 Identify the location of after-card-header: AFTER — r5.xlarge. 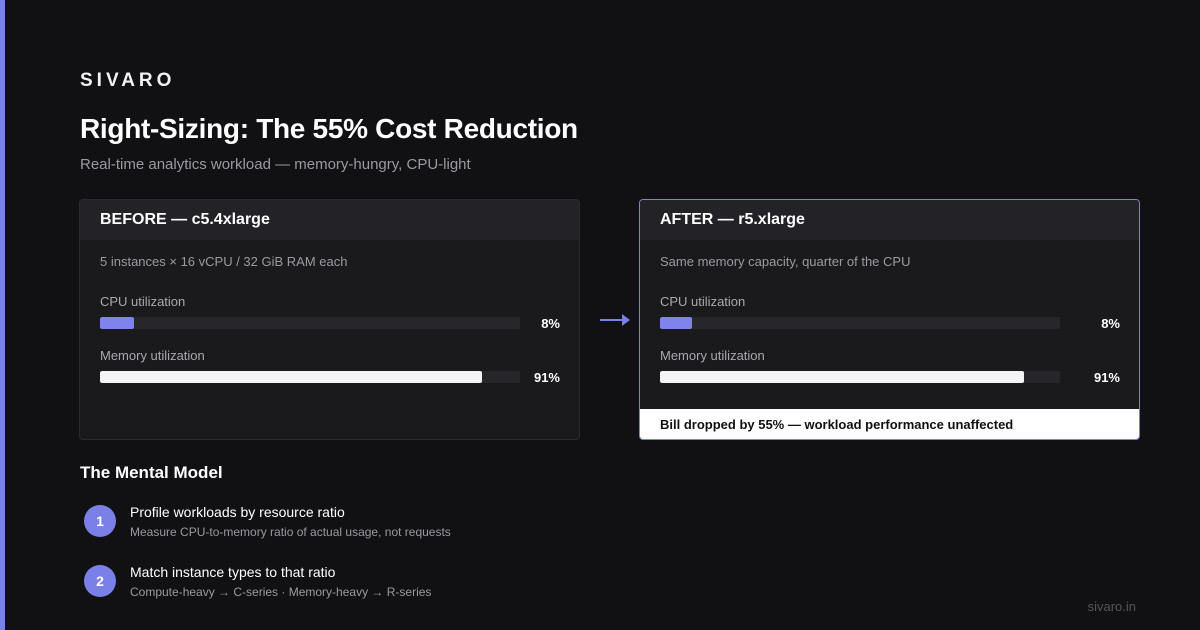
(889, 220).